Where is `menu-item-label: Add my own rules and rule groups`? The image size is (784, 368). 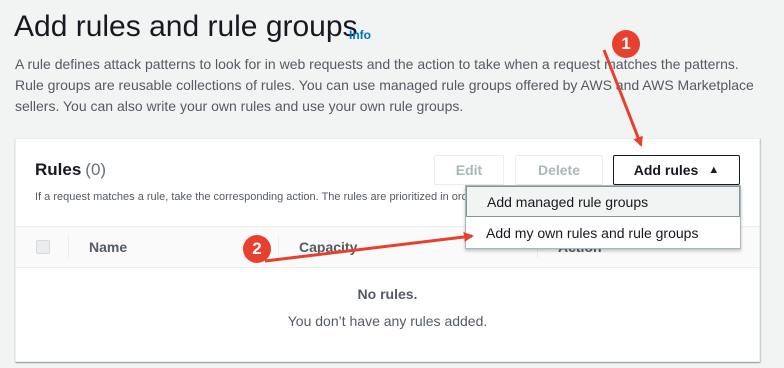 menu-item-label: Add my own rules and rule groups is located at coordinates (592, 232).